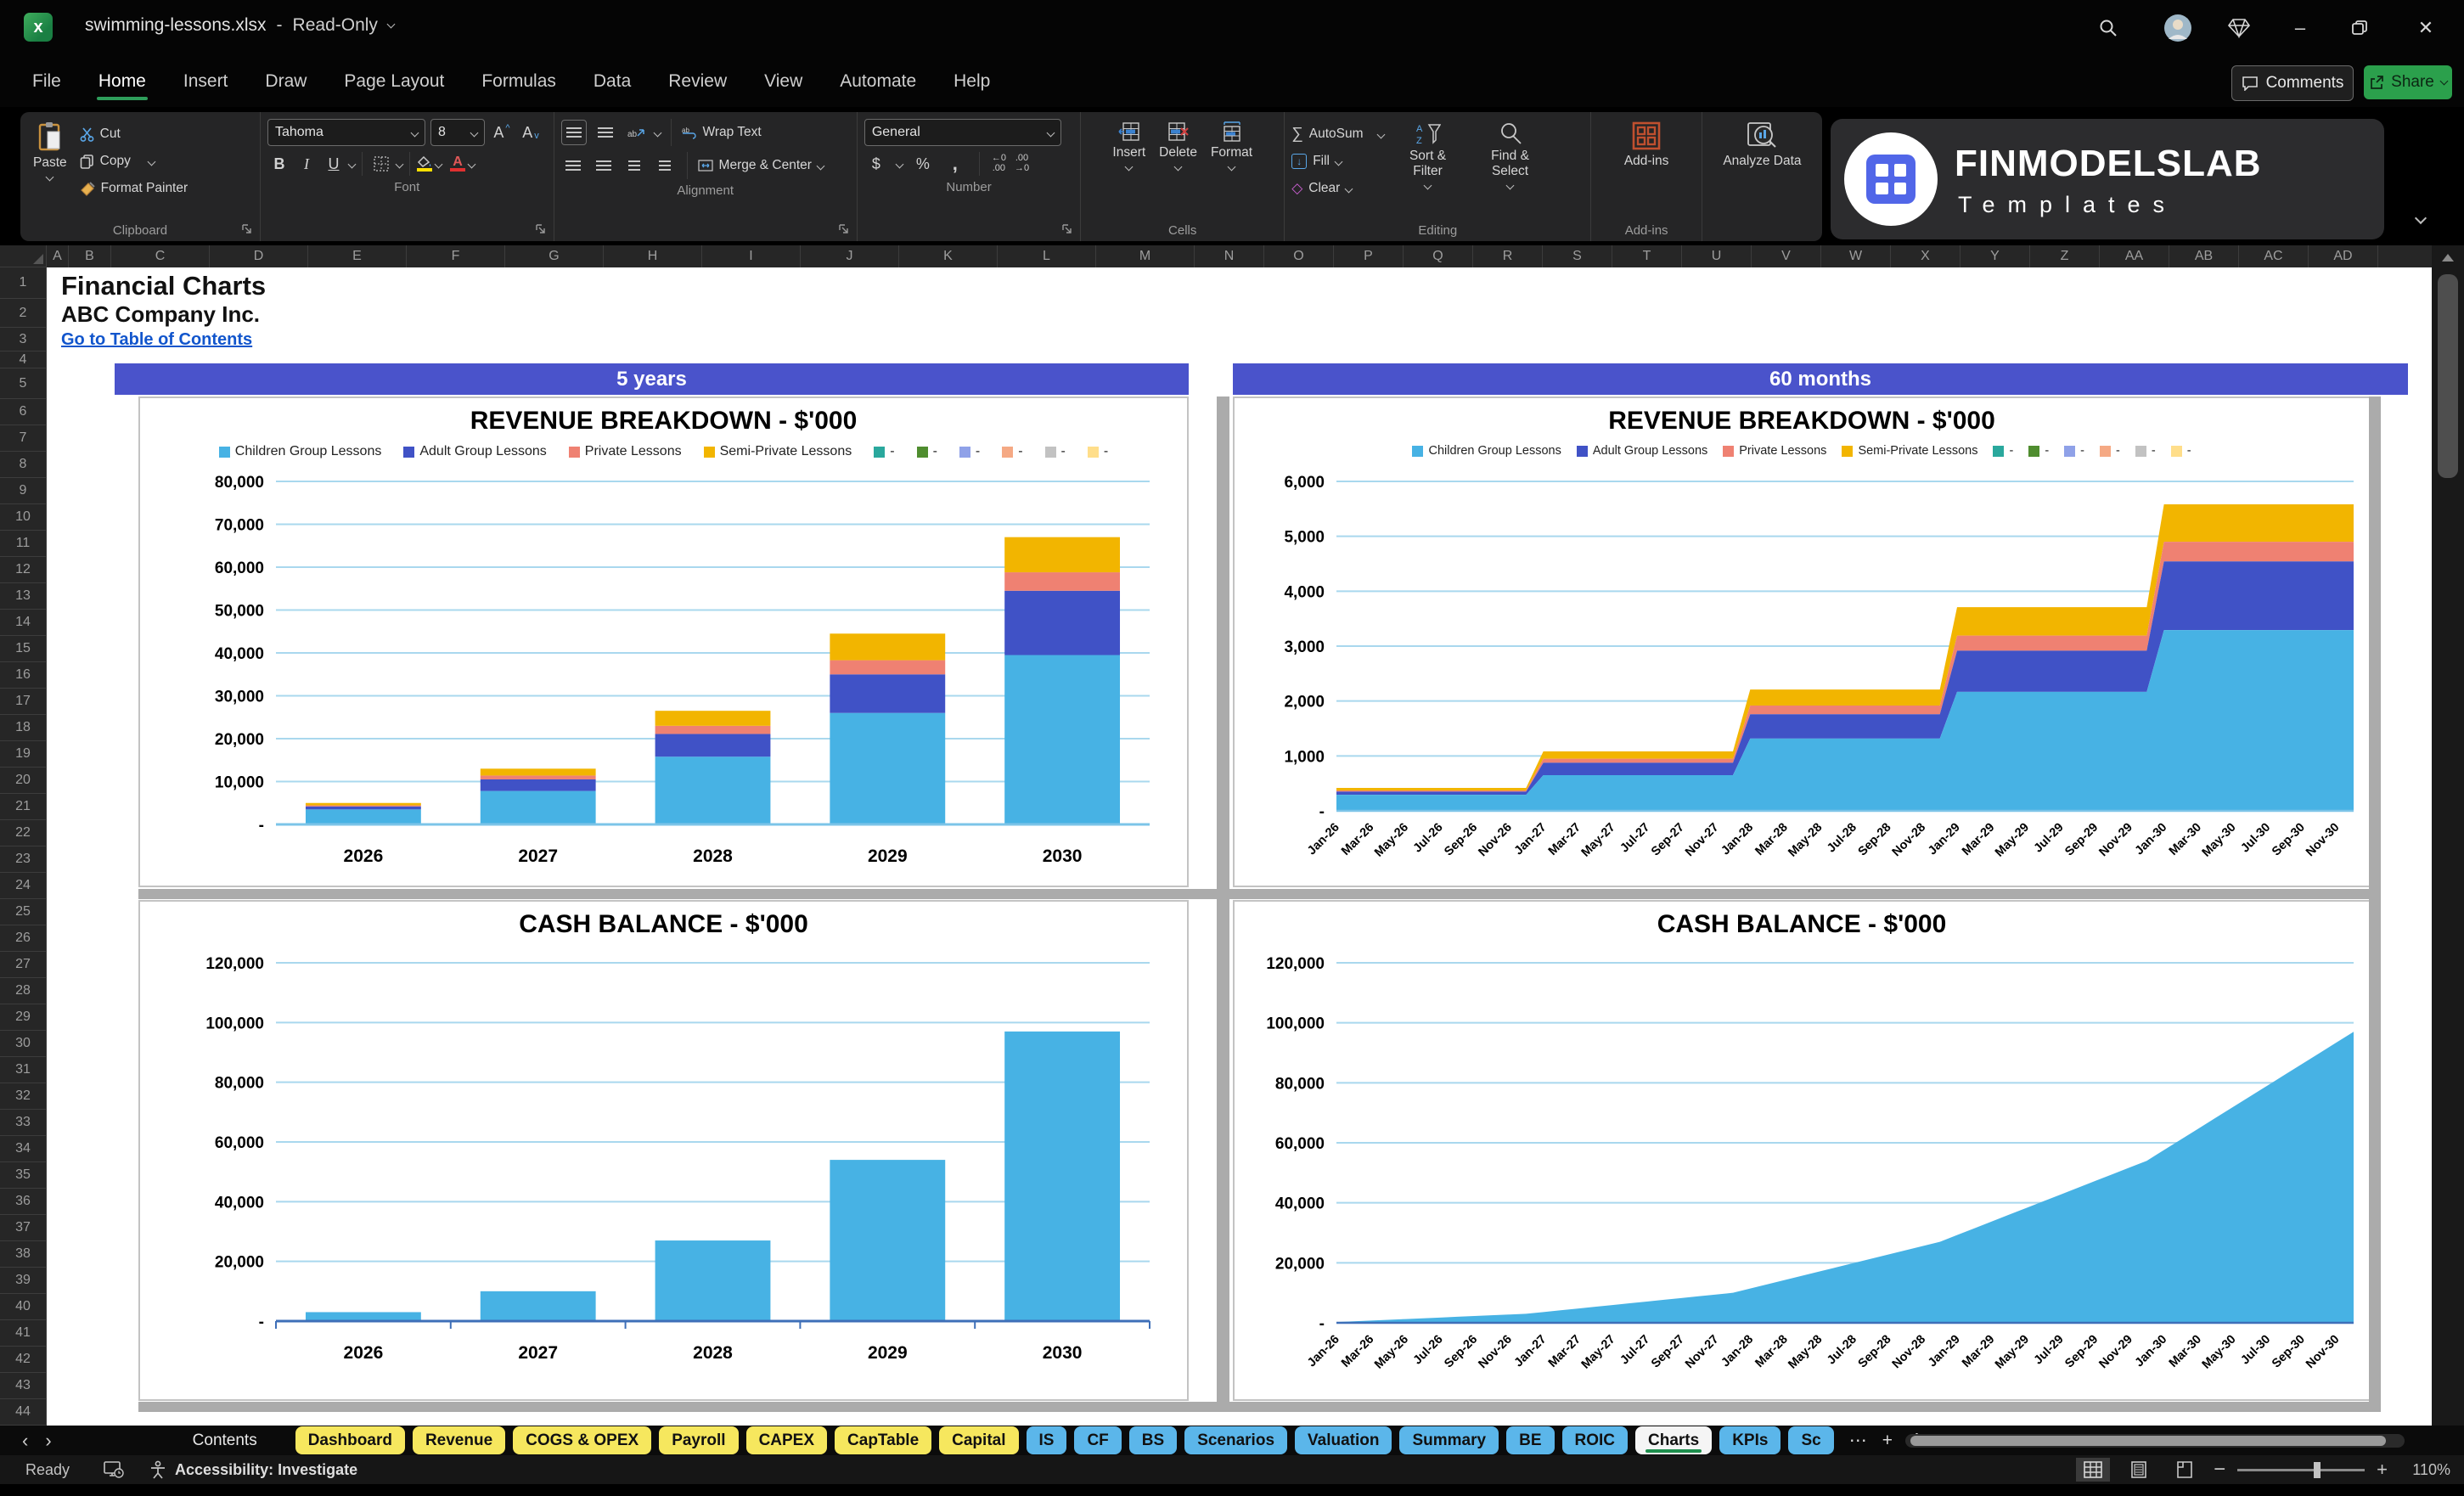 This screenshot has height=1496, width=2464. Describe the element at coordinates (2382, 1470) in the screenshot. I see `zoom-in-button: +` at that location.